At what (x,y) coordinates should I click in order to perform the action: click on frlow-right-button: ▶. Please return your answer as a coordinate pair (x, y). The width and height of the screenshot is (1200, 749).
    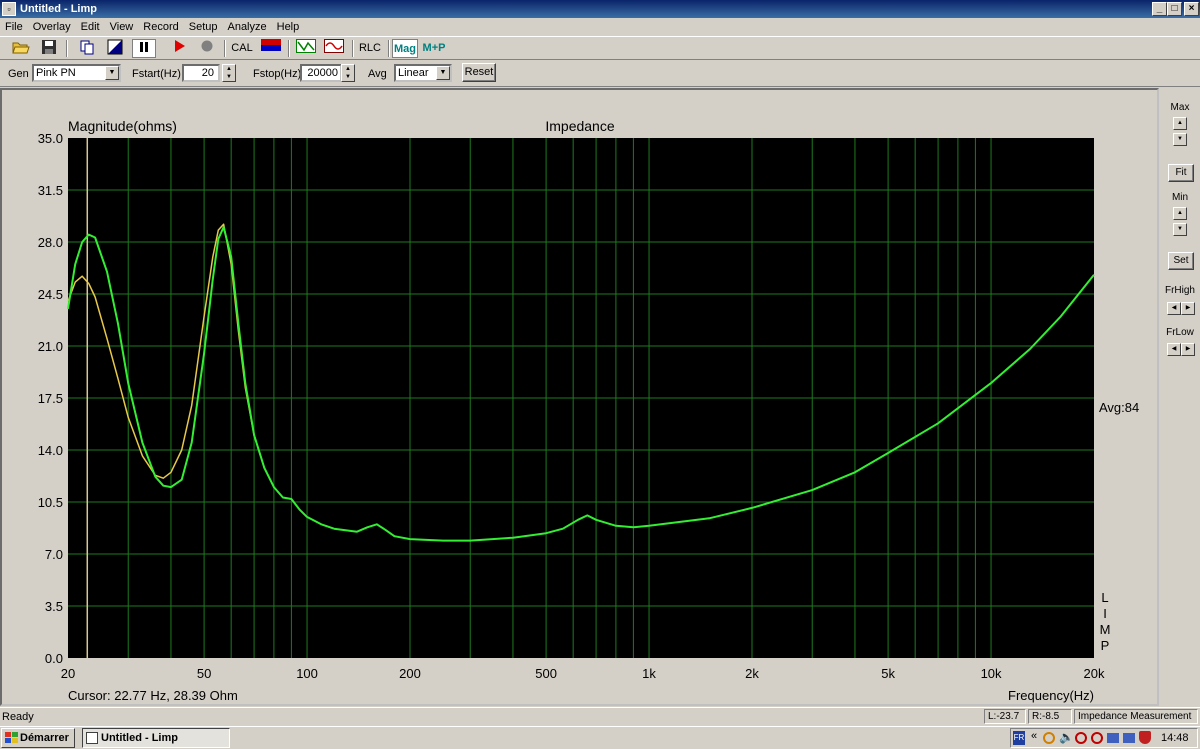
    Looking at the image, I should click on (1188, 349).